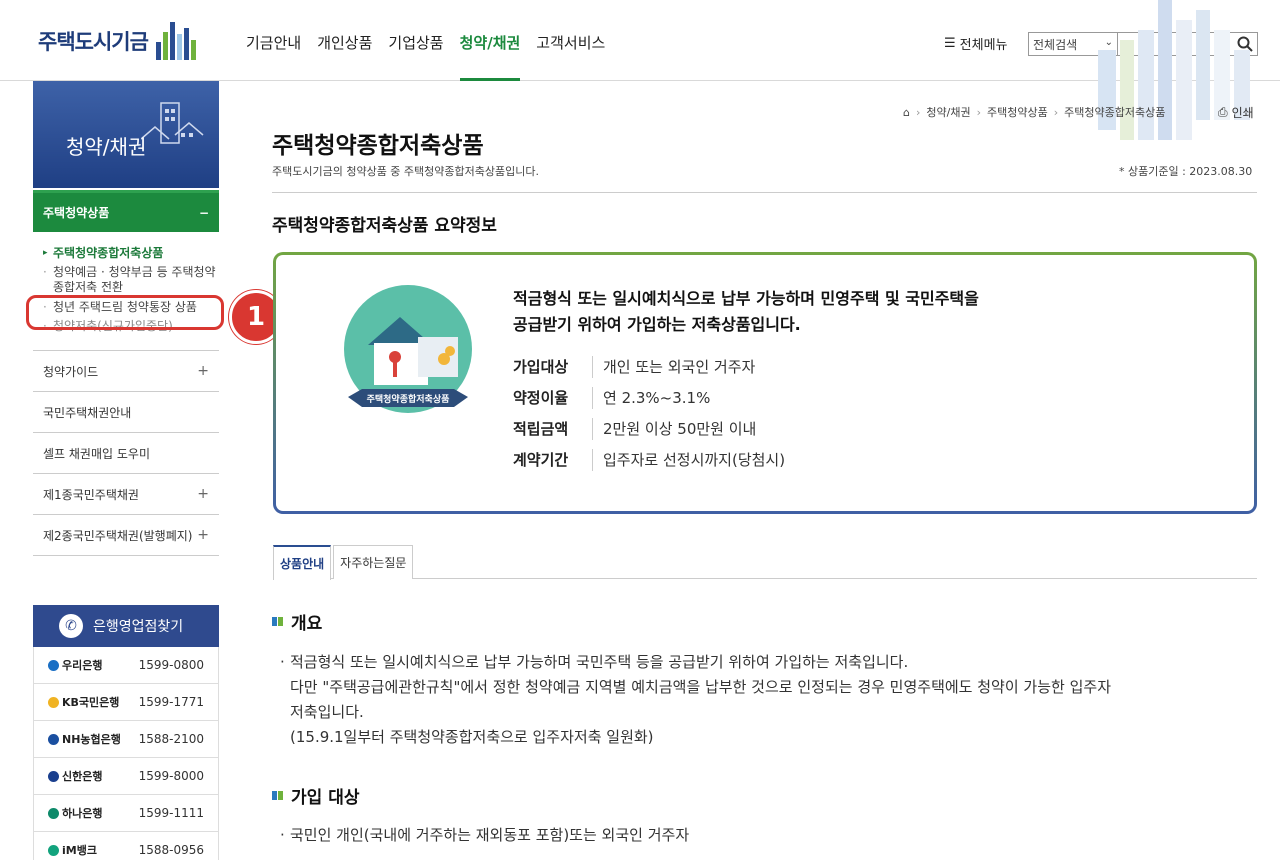 The image size is (1280, 860). Describe the element at coordinates (172, 123) in the screenshot. I see `building-icon` at that location.